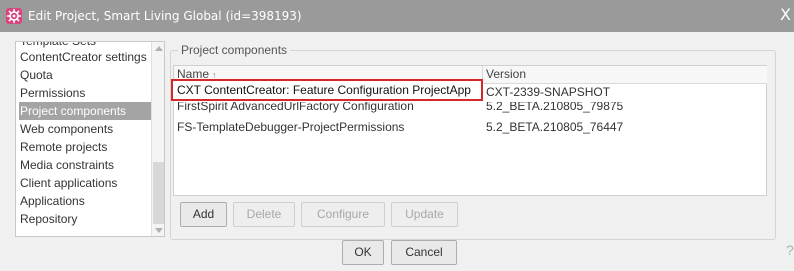 Image resolution: width=794 pixels, height=271 pixels. Describe the element at coordinates (424, 252) in the screenshot. I see `cancel-button: Cancel` at that location.